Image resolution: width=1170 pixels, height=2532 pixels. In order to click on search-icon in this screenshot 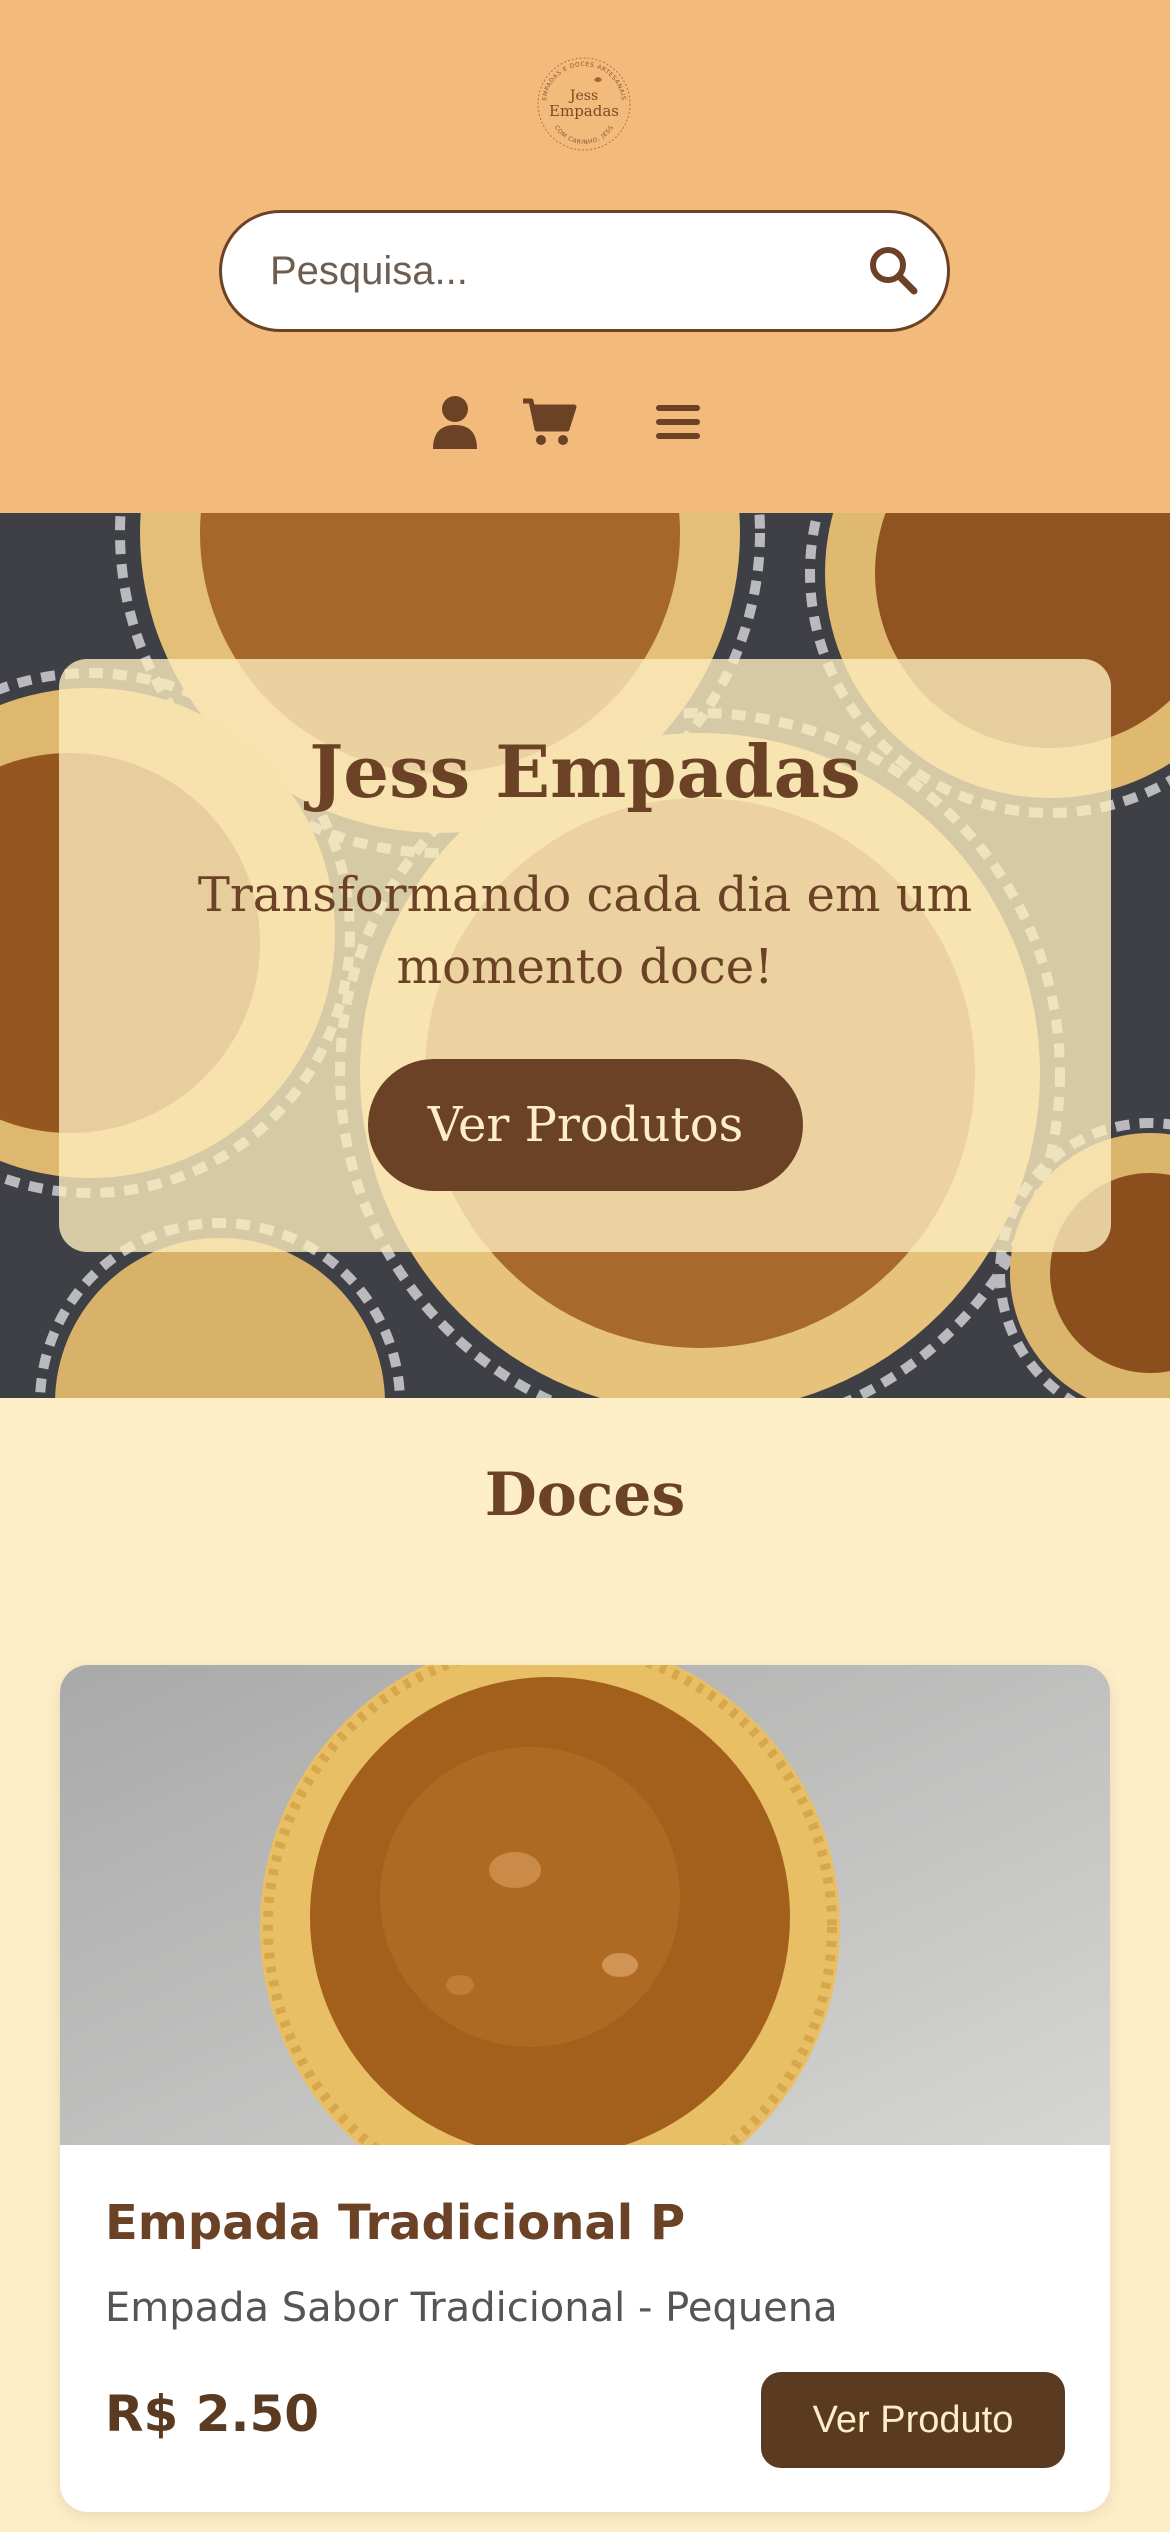, I will do `click(893, 271)`.